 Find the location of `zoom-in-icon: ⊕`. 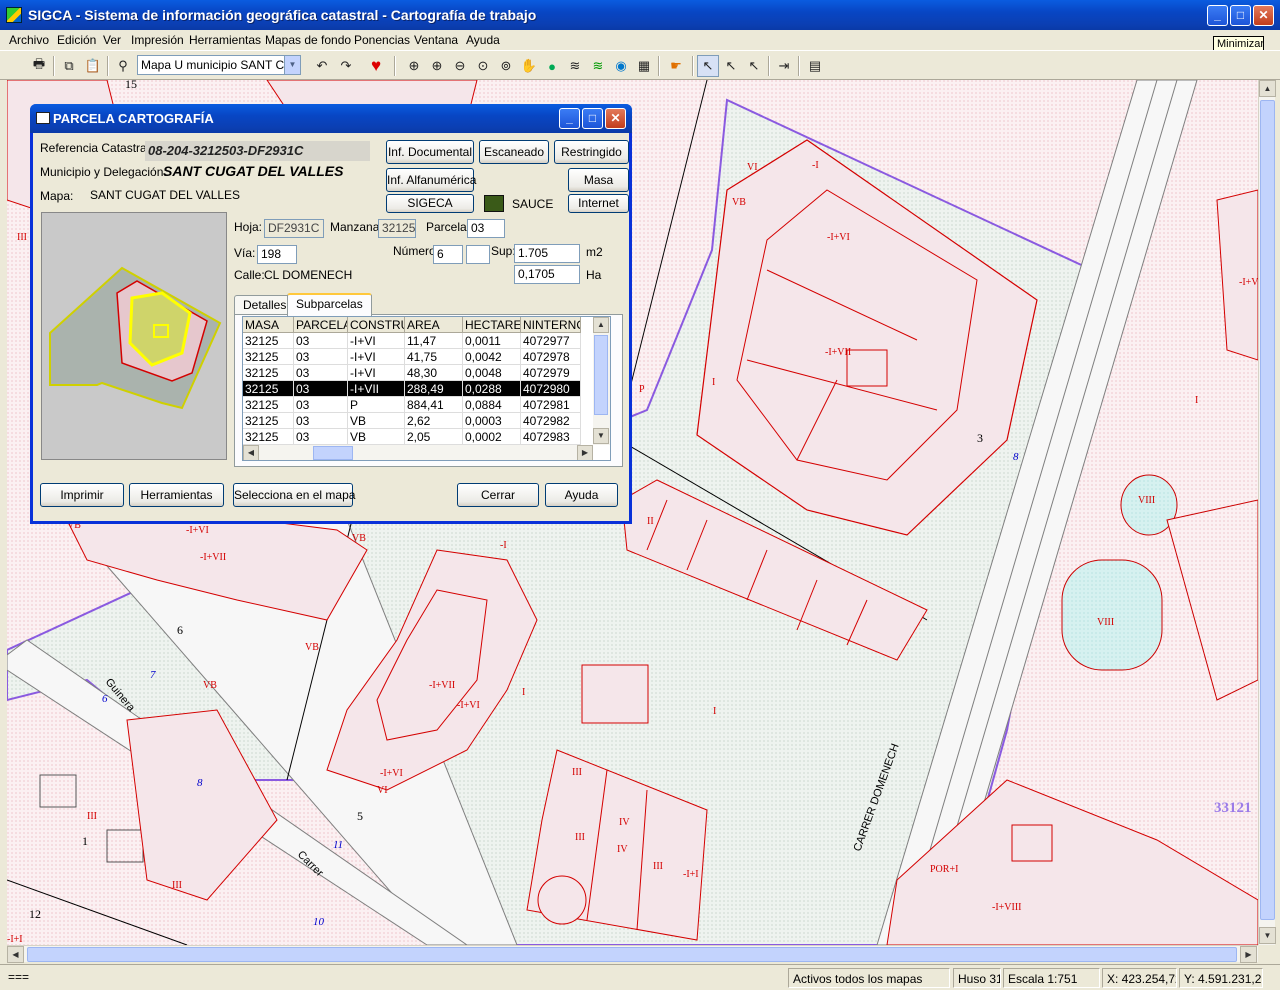

zoom-in-icon: ⊕ is located at coordinates (437, 66).